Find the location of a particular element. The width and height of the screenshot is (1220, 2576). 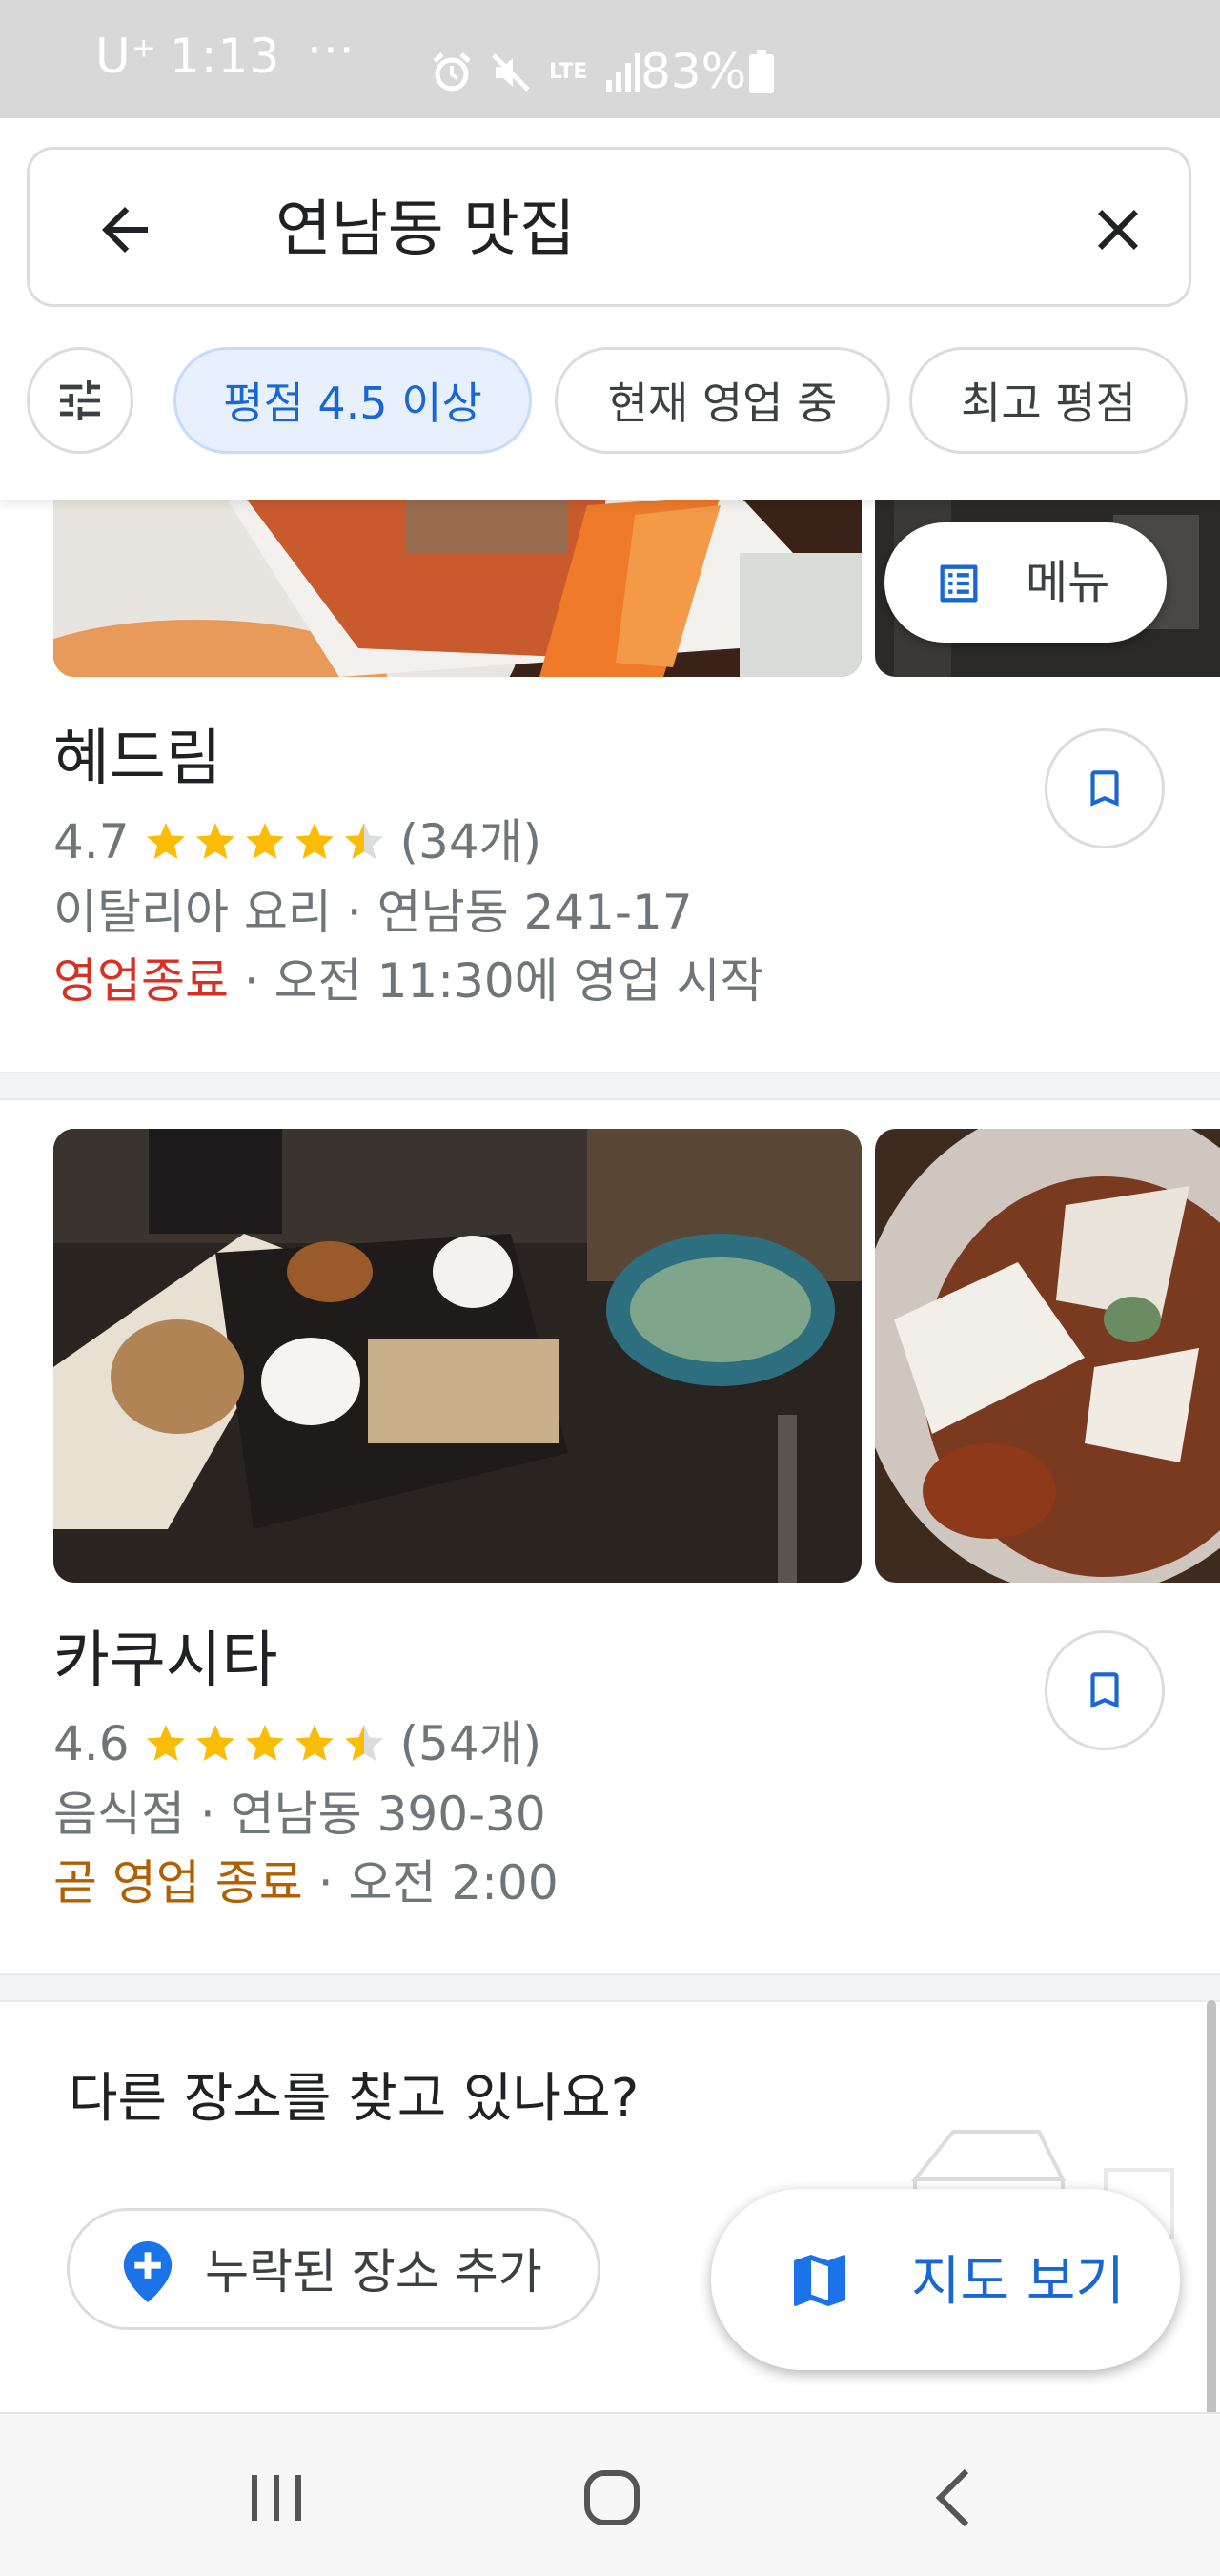

category-address: 이탈리아 요리 · 연남동 241-17 is located at coordinates (373, 912).